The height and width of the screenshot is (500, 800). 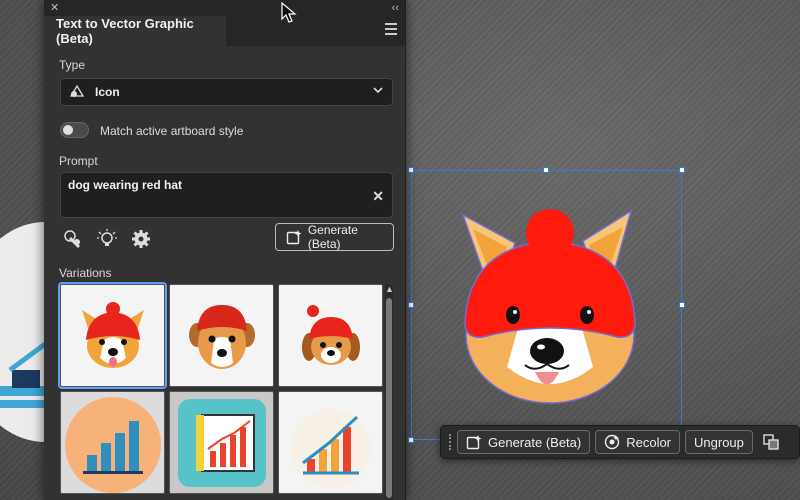 I want to click on ungroup-button: Ungroup, so click(x=719, y=442).